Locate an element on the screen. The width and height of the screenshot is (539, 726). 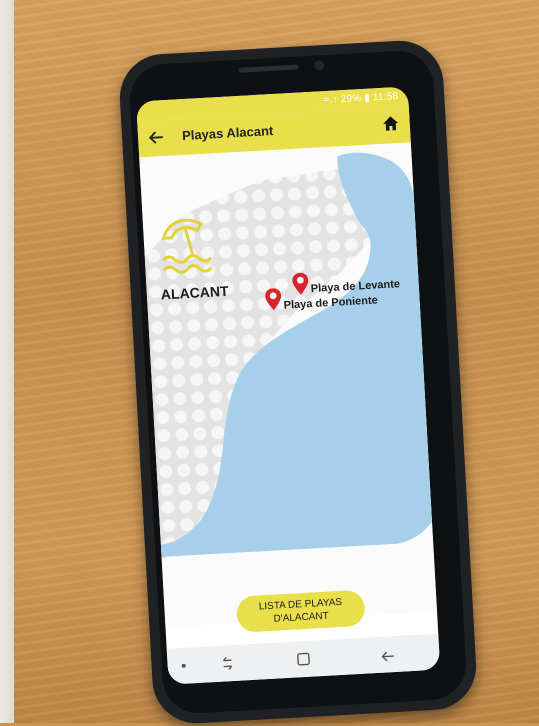
beach-umbrella-logo-icon is located at coordinates (187, 246).